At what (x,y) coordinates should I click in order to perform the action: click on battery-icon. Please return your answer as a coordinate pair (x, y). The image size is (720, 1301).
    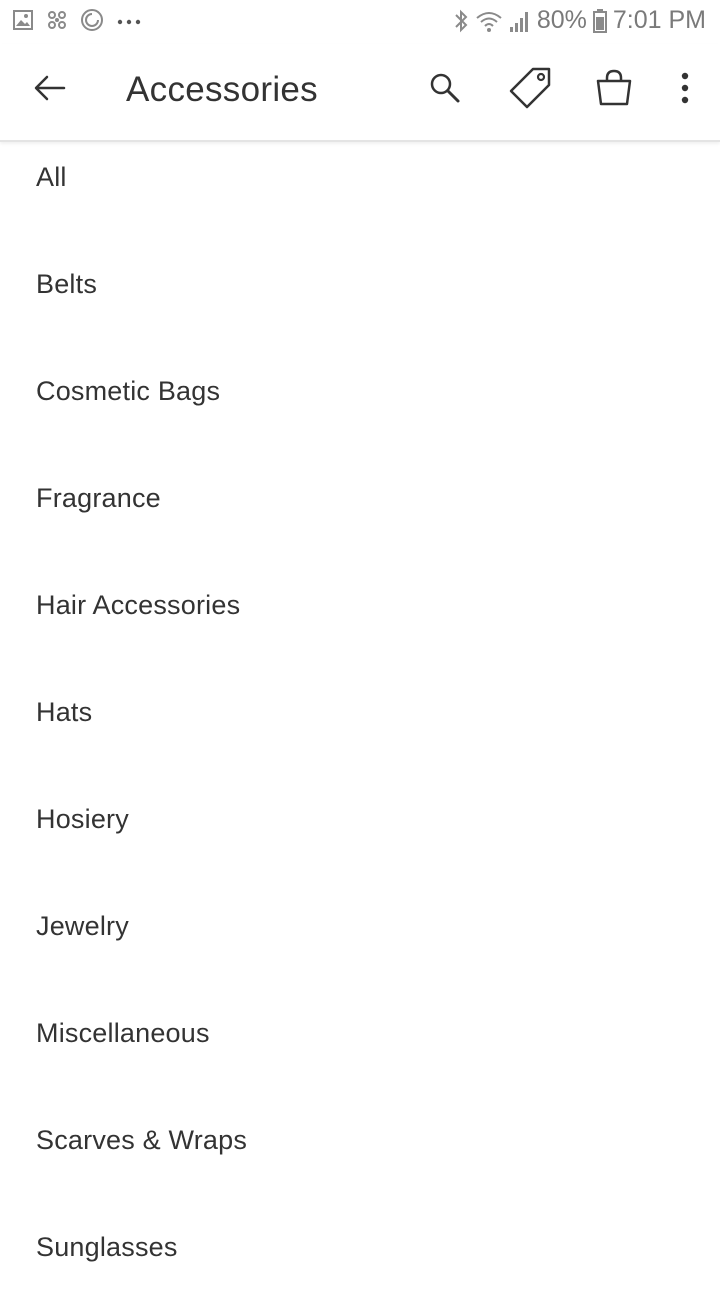
    Looking at the image, I should click on (599, 21).